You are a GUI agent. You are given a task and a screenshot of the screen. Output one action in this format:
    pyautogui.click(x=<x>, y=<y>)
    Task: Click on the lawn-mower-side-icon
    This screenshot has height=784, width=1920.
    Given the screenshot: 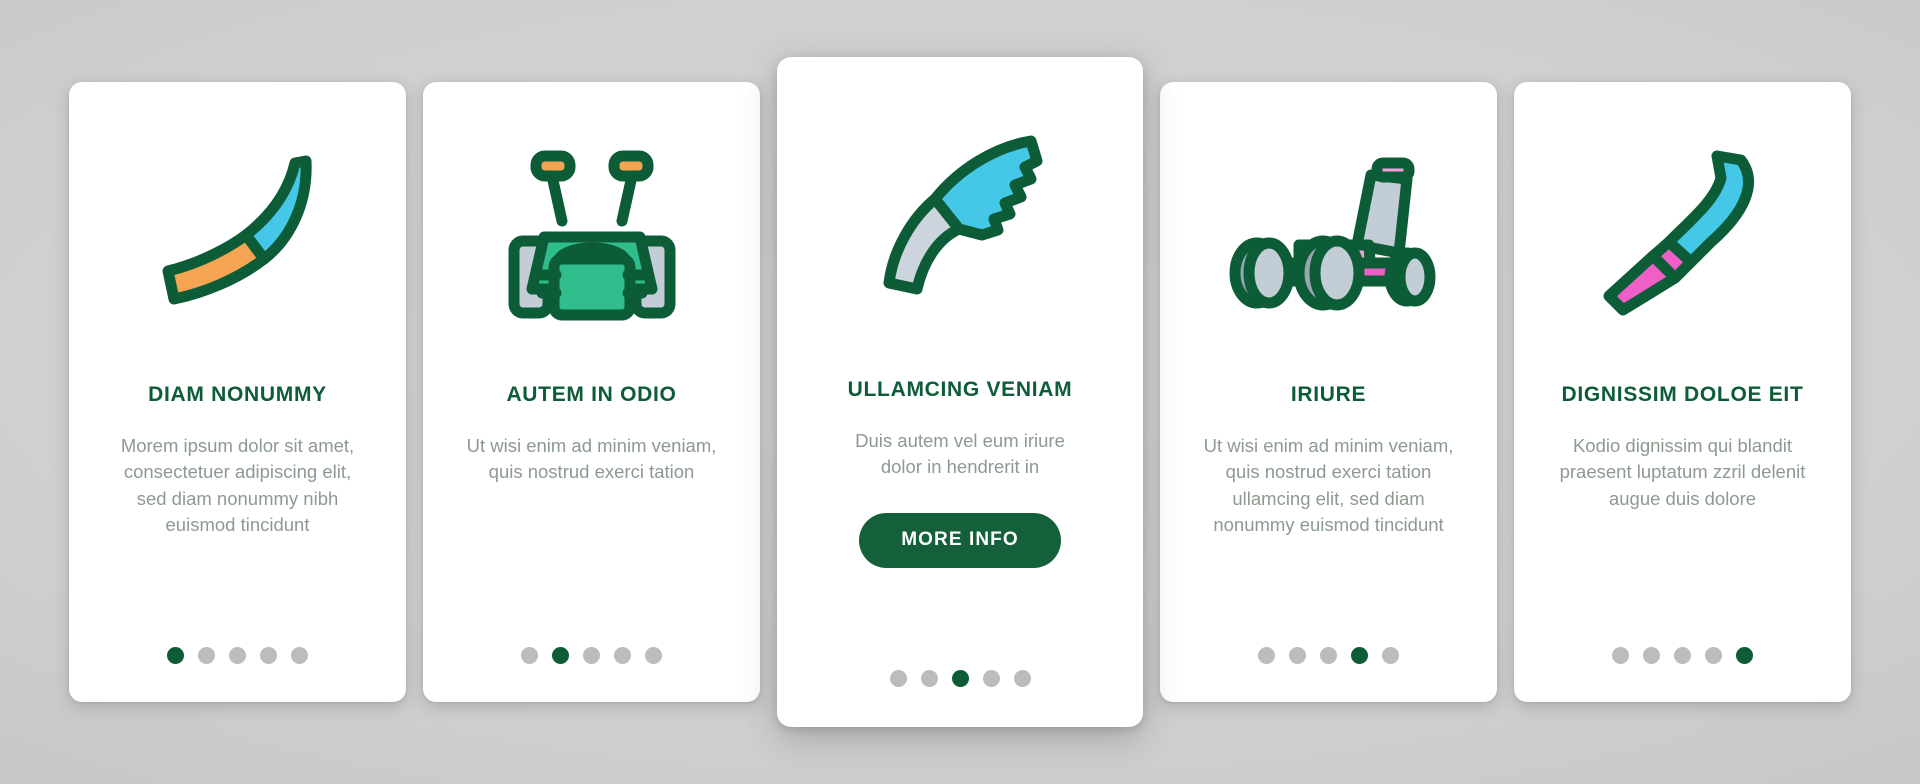 What is the action you would take?
    pyautogui.click(x=1328, y=232)
    